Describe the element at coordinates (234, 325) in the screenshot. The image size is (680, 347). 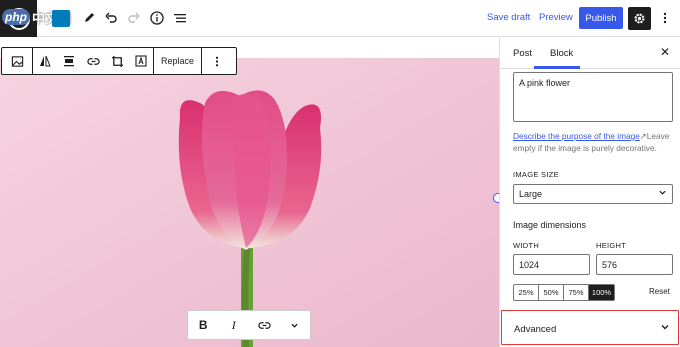
I see `italic-button: I` at that location.